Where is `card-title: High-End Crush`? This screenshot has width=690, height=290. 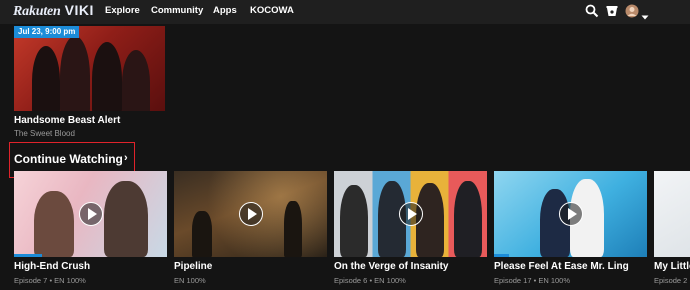
card-title: High-End Crush is located at coordinates (90, 266).